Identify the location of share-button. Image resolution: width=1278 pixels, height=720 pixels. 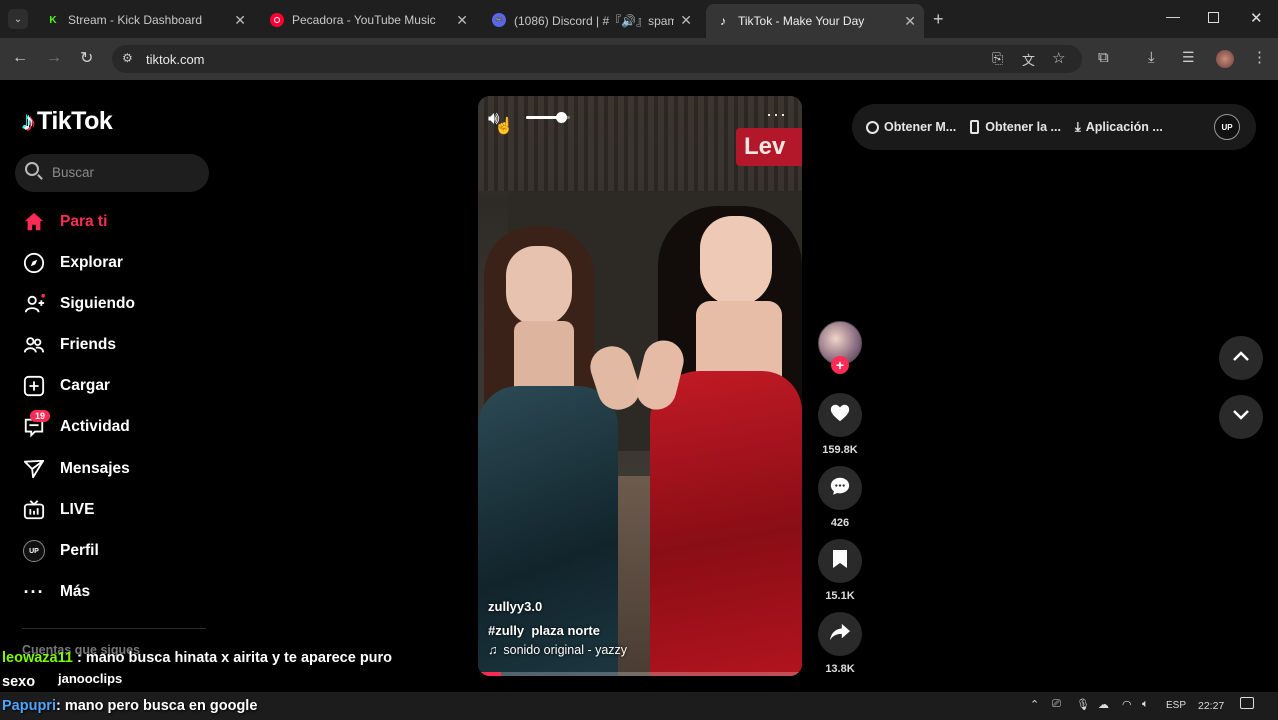
(840, 634).